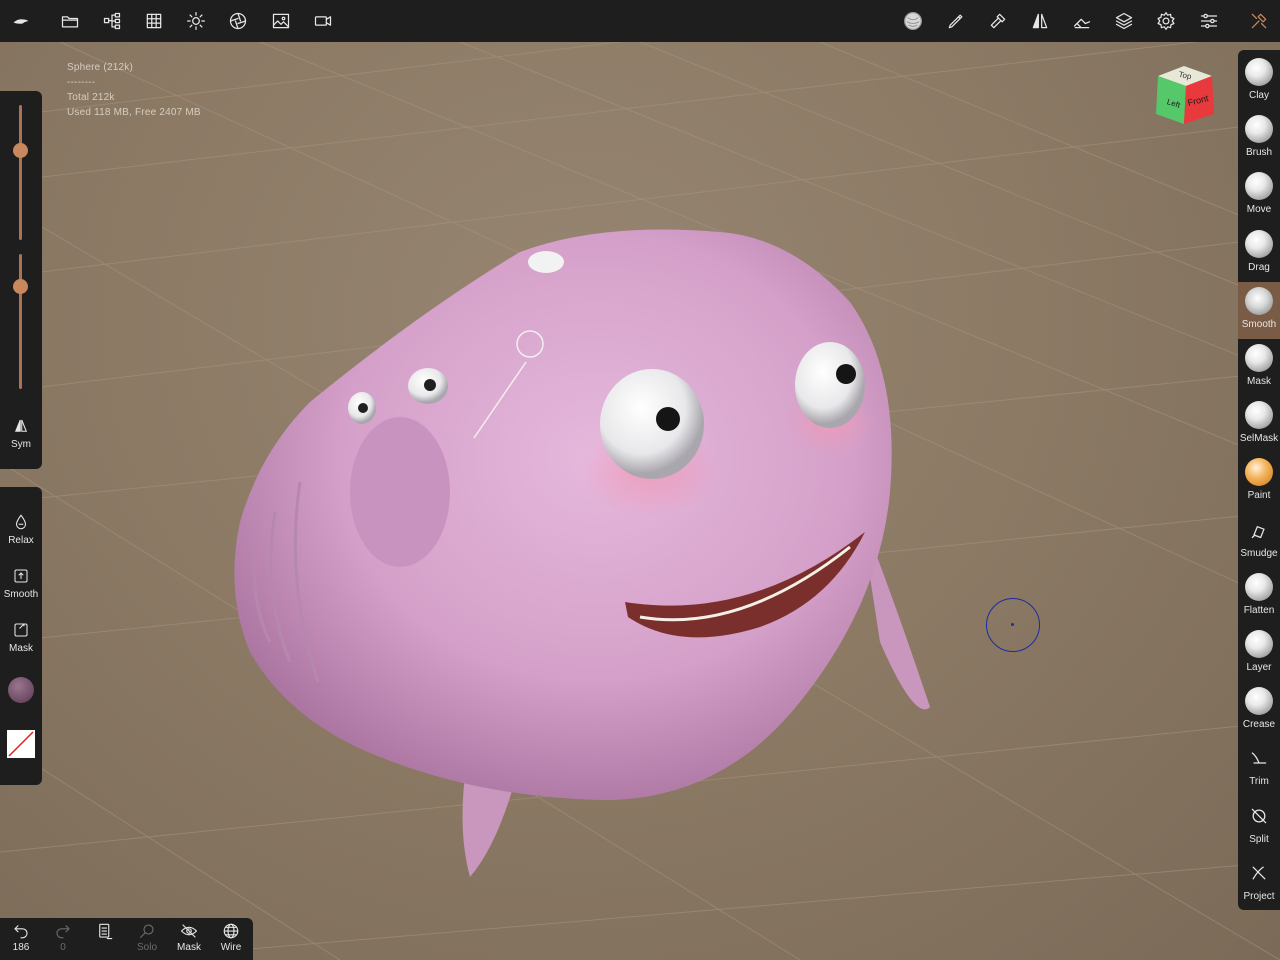  Describe the element at coordinates (100, 67) in the screenshot. I see `mesh-name: Sphere (212k)` at that location.